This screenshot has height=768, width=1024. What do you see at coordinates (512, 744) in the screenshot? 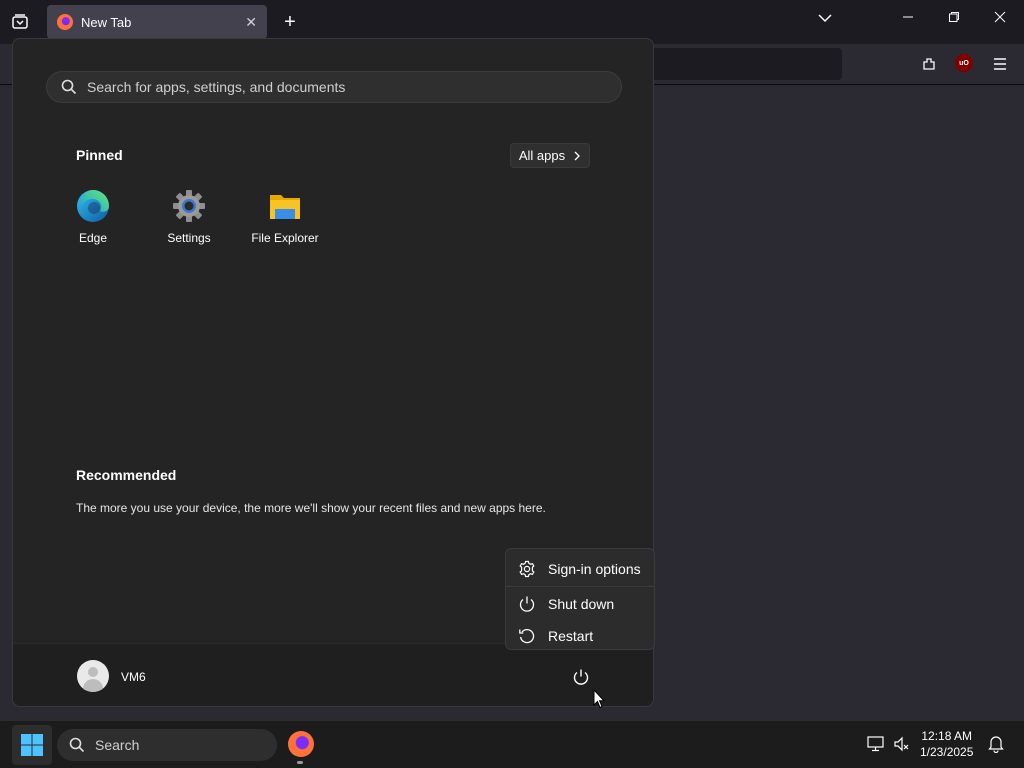
I see `taskbar: Search 12:18 AM 1/23/2025` at bounding box center [512, 744].